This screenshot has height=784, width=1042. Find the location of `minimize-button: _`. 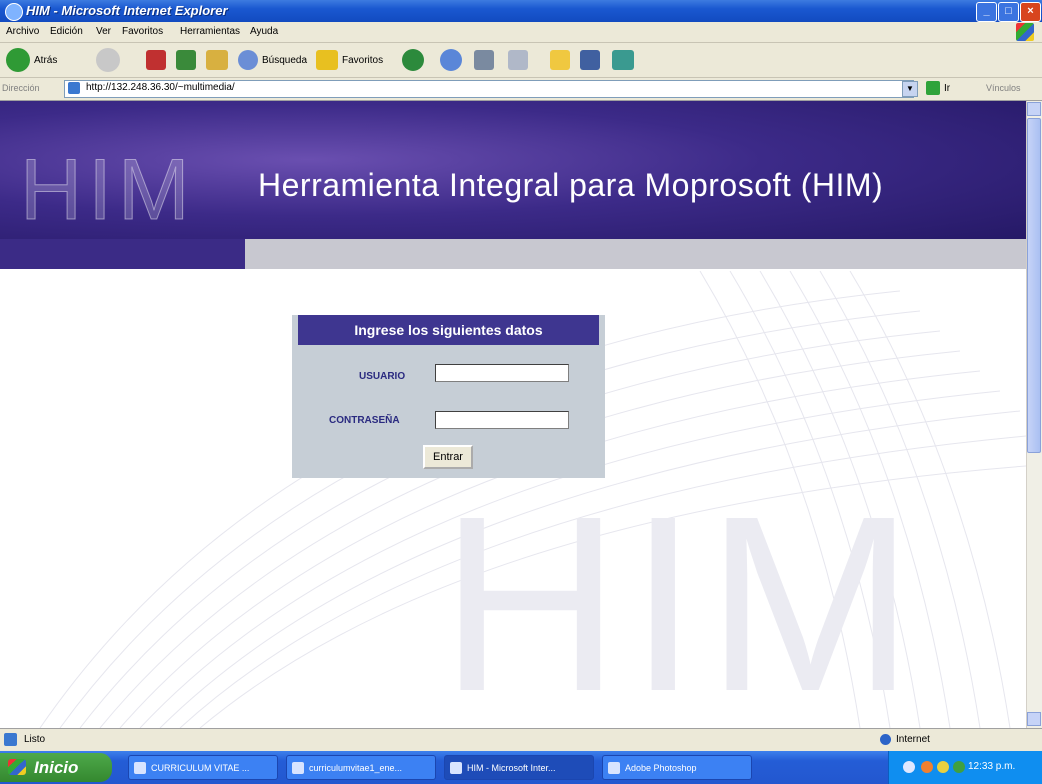

minimize-button: _ is located at coordinates (986, 12).